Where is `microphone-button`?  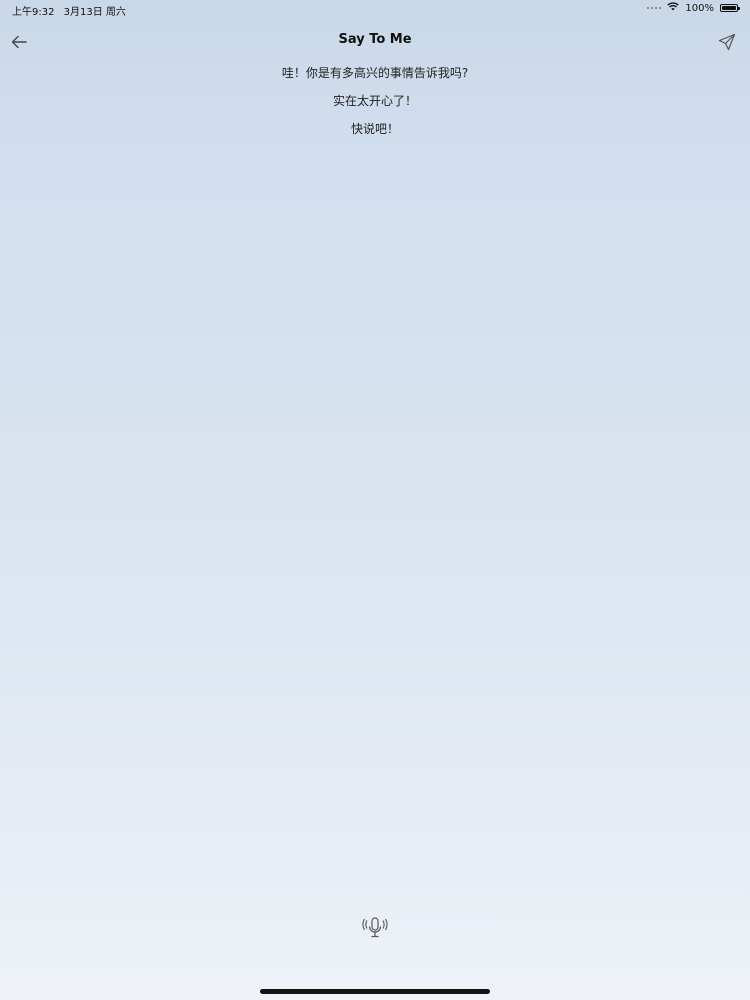 microphone-button is located at coordinates (375, 929).